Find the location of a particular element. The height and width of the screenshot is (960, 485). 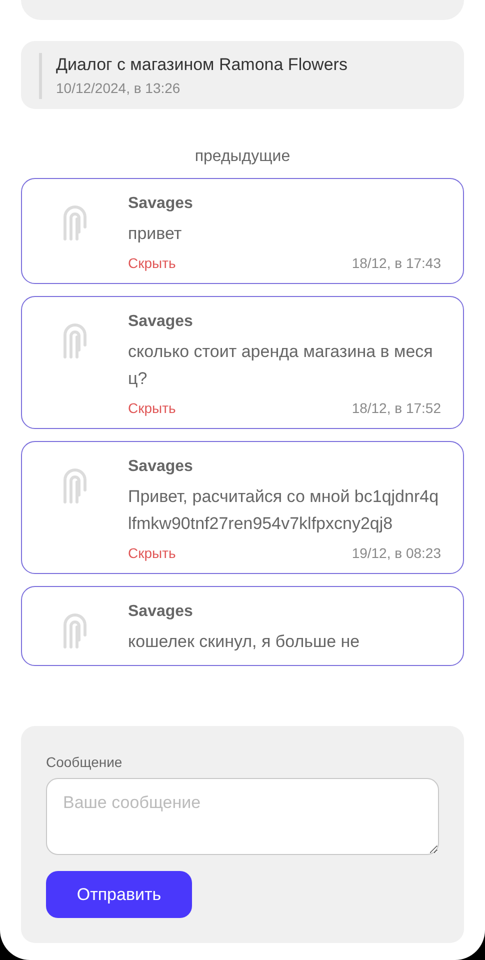

dialog-title: Диалог с магазином Ramona Flowers is located at coordinates (202, 65).